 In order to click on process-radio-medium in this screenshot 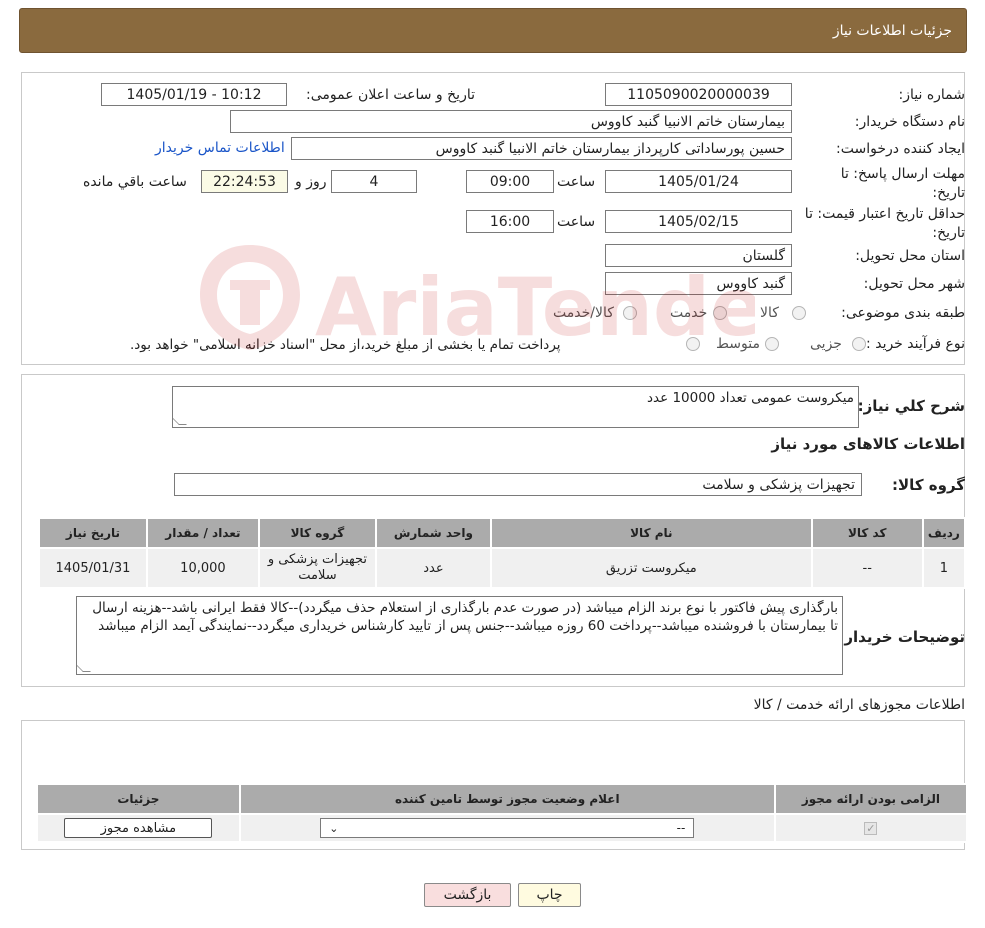, I will do `click(772, 344)`.